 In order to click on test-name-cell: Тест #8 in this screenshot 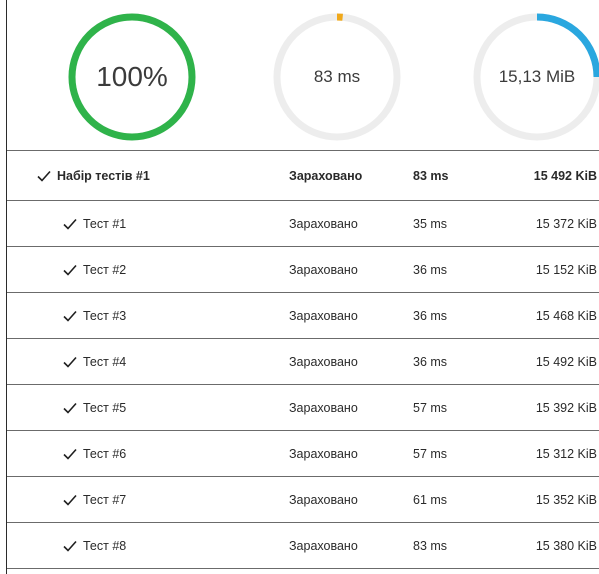, I will do `click(94, 545)`.